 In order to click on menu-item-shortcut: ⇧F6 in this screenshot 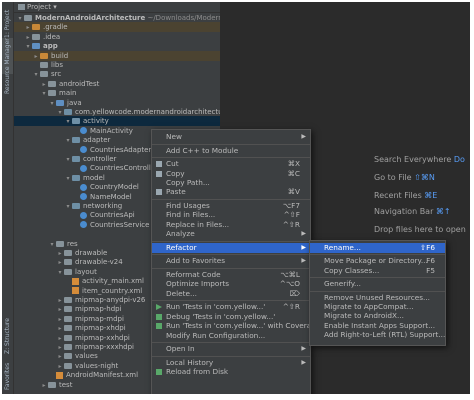, I will do `click(427, 247)`.